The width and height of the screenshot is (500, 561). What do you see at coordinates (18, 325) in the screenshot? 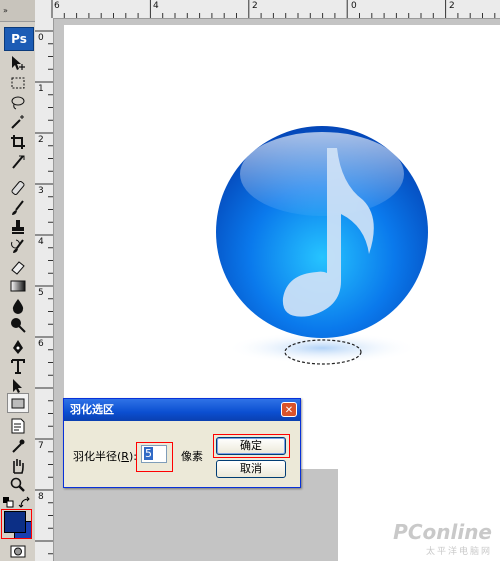
I see `dodge-tool-icon` at bounding box center [18, 325].